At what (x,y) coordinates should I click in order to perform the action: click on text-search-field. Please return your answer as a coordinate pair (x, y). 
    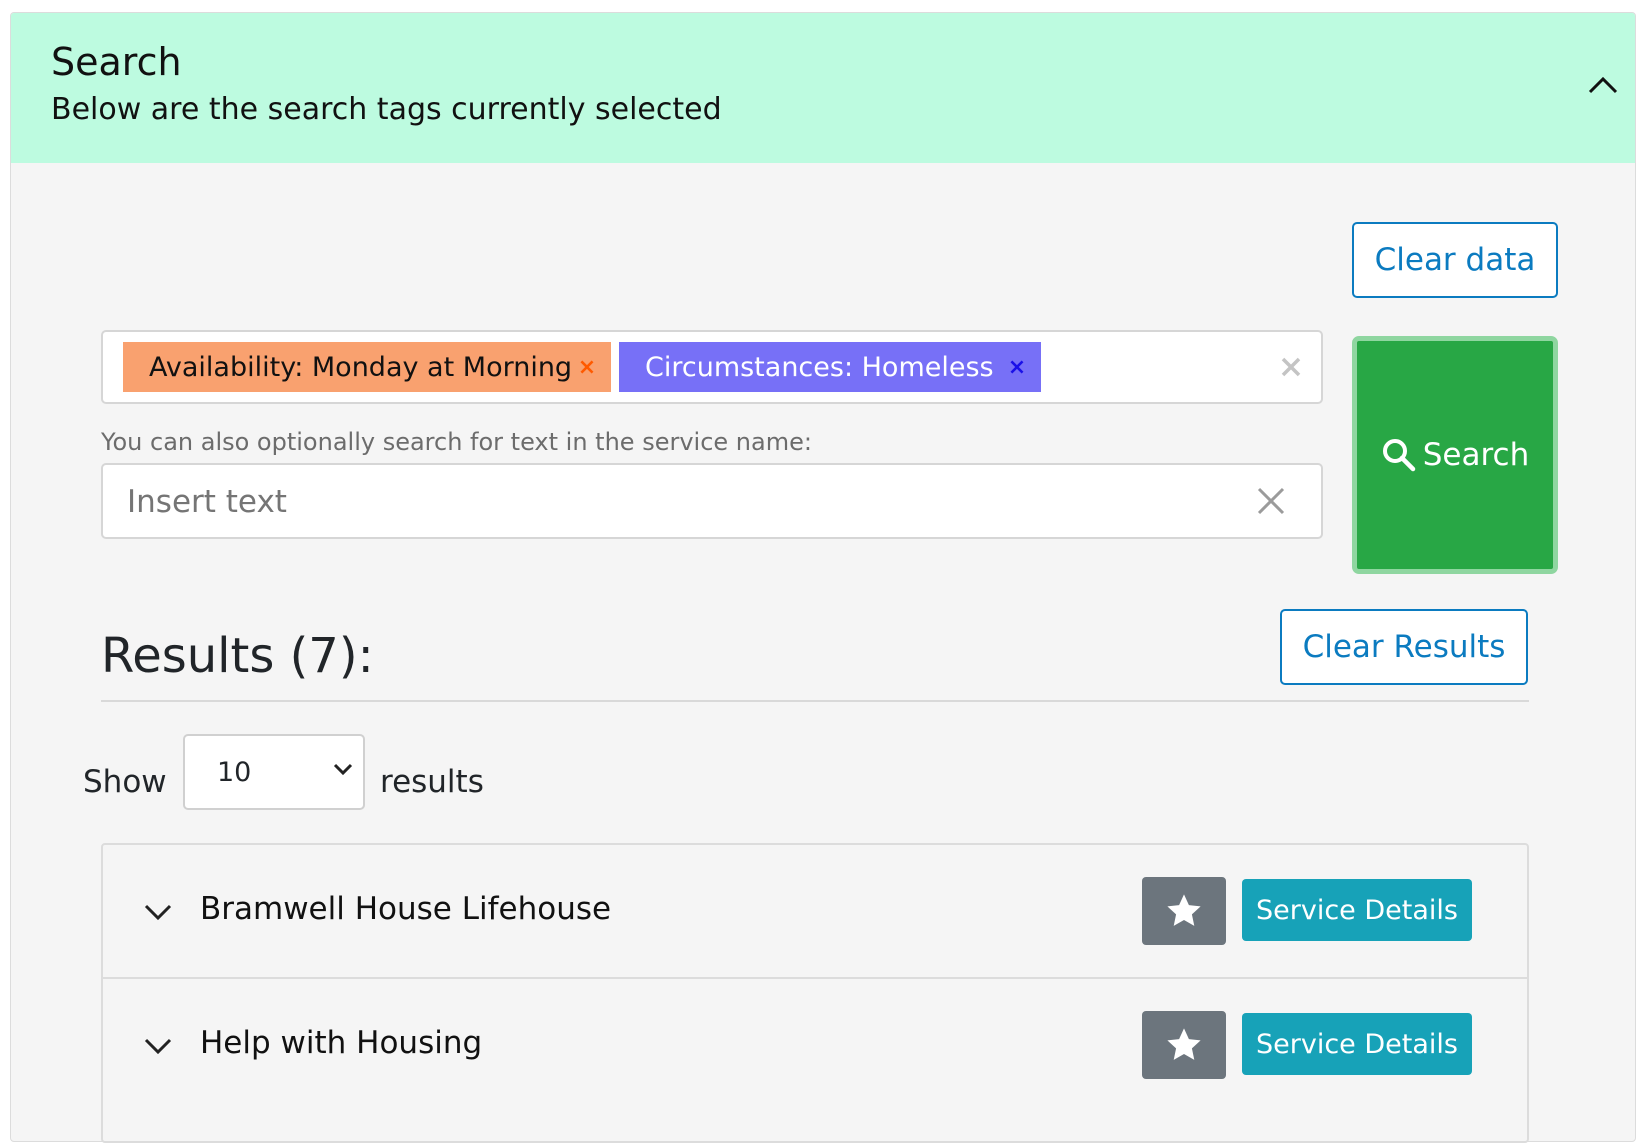
    Looking at the image, I should click on (712, 501).